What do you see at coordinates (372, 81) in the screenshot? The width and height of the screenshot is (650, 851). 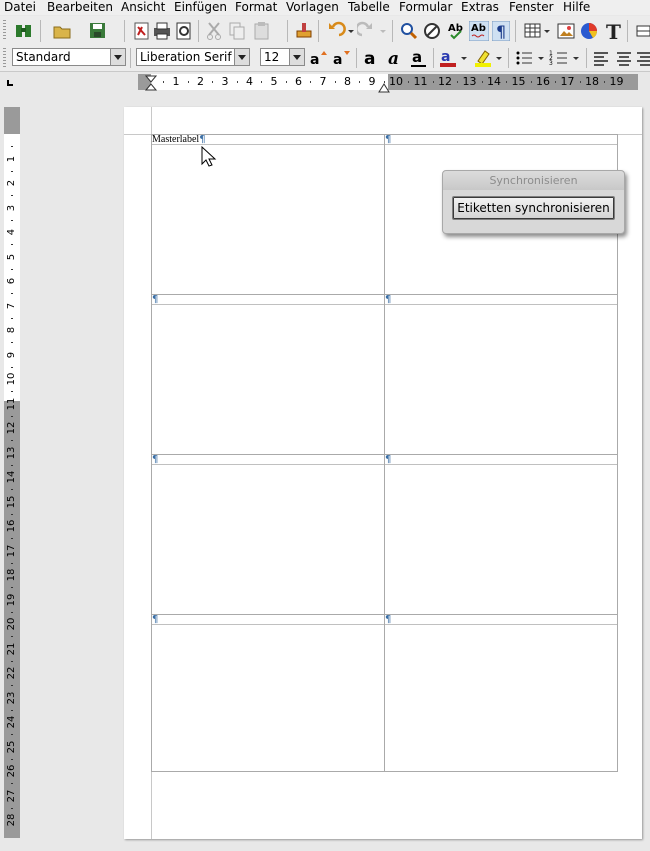 I see `ruler-number: 9` at bounding box center [372, 81].